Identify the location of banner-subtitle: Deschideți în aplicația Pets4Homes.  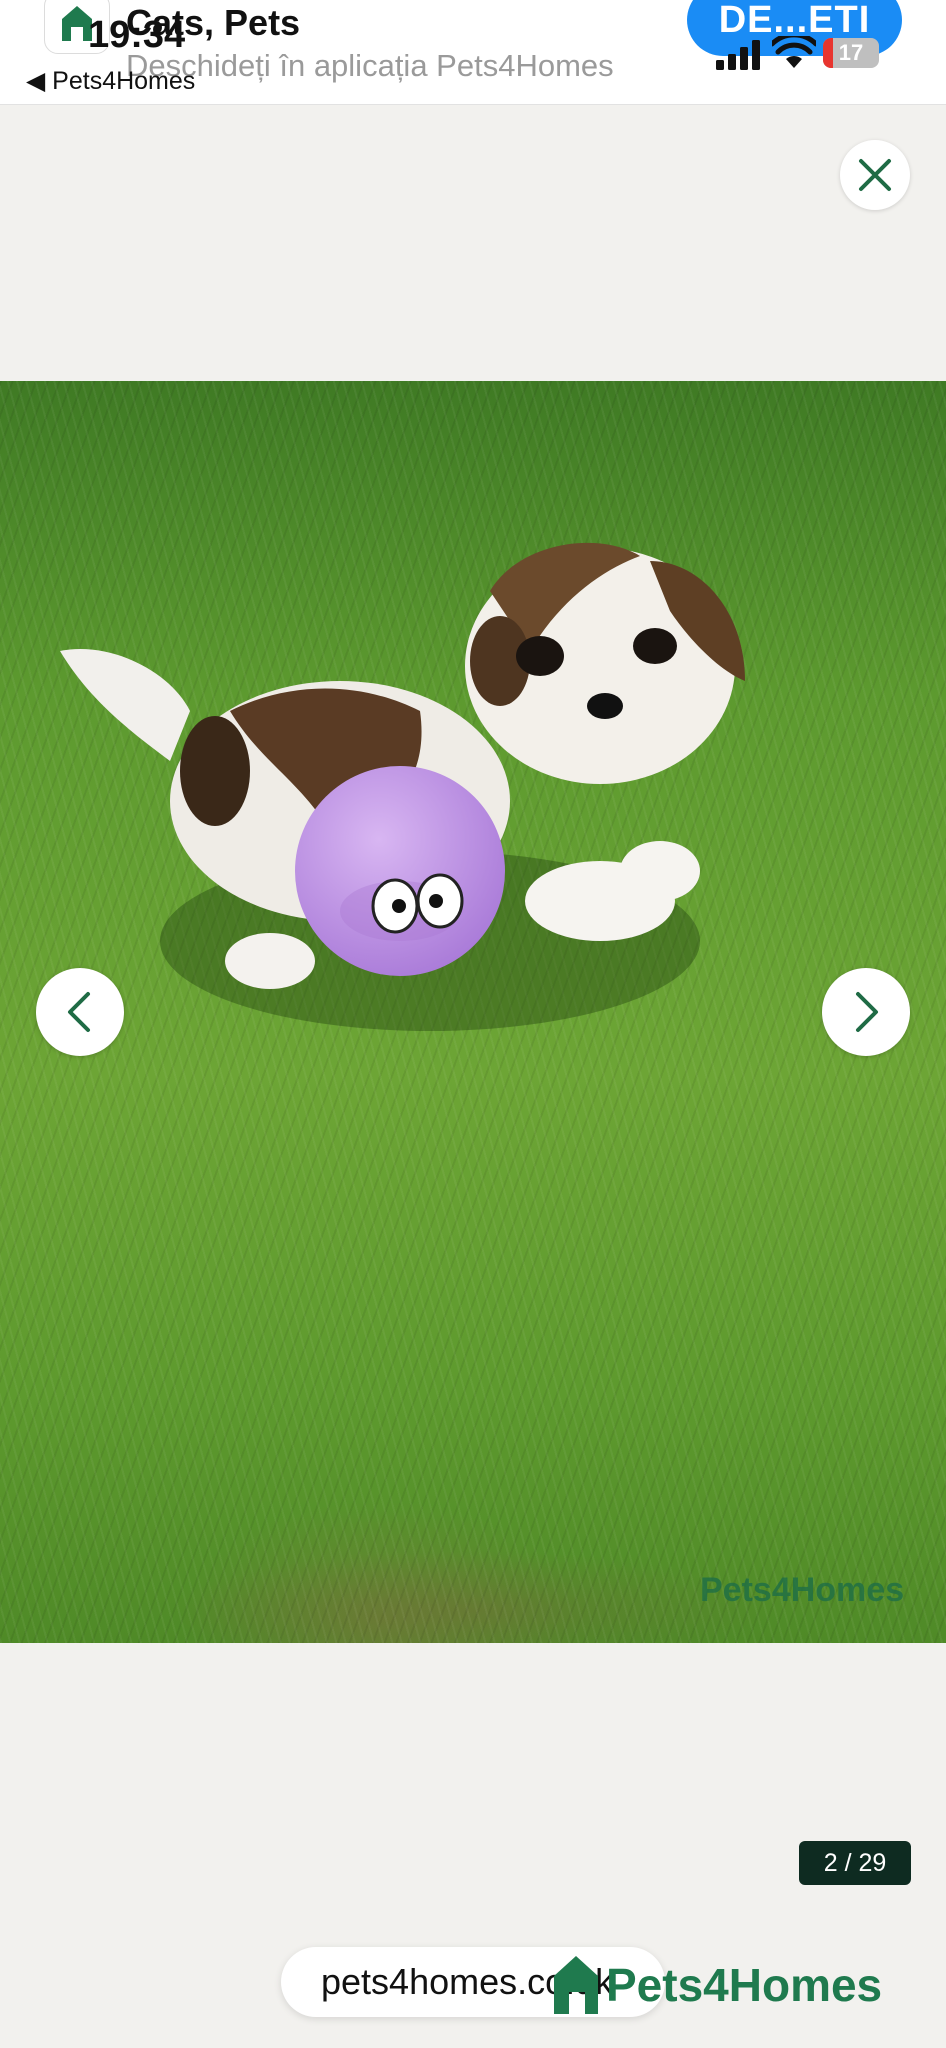
(370, 65).